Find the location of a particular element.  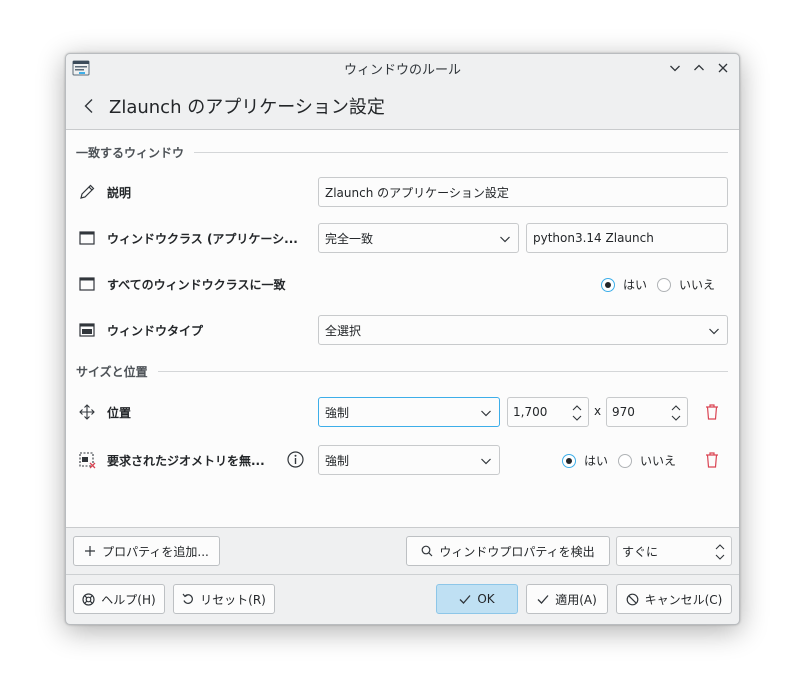

ignore-geometry-radio-group: はい いいえ is located at coordinates (624, 460).